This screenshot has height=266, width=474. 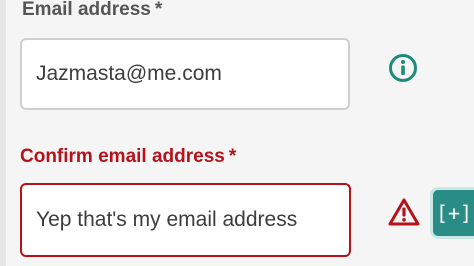 What do you see at coordinates (129, 73) in the screenshot?
I see `email-field-value: Jazmasta@me.com` at bounding box center [129, 73].